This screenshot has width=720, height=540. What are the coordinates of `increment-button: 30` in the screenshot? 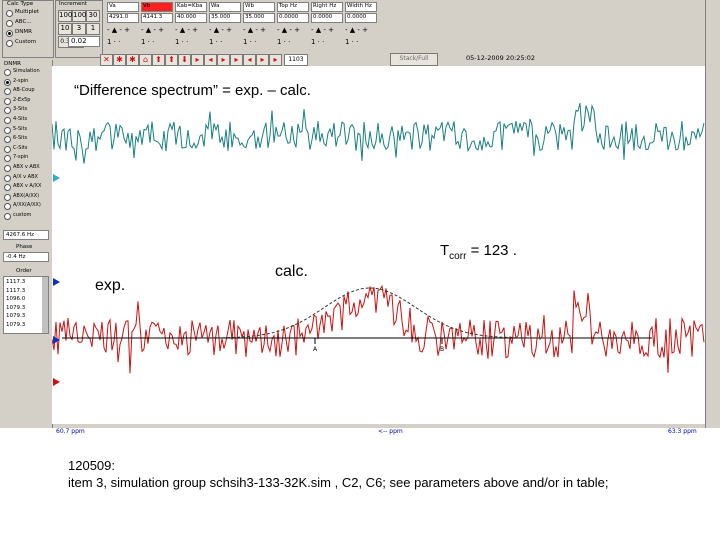 It's located at (93, 16).